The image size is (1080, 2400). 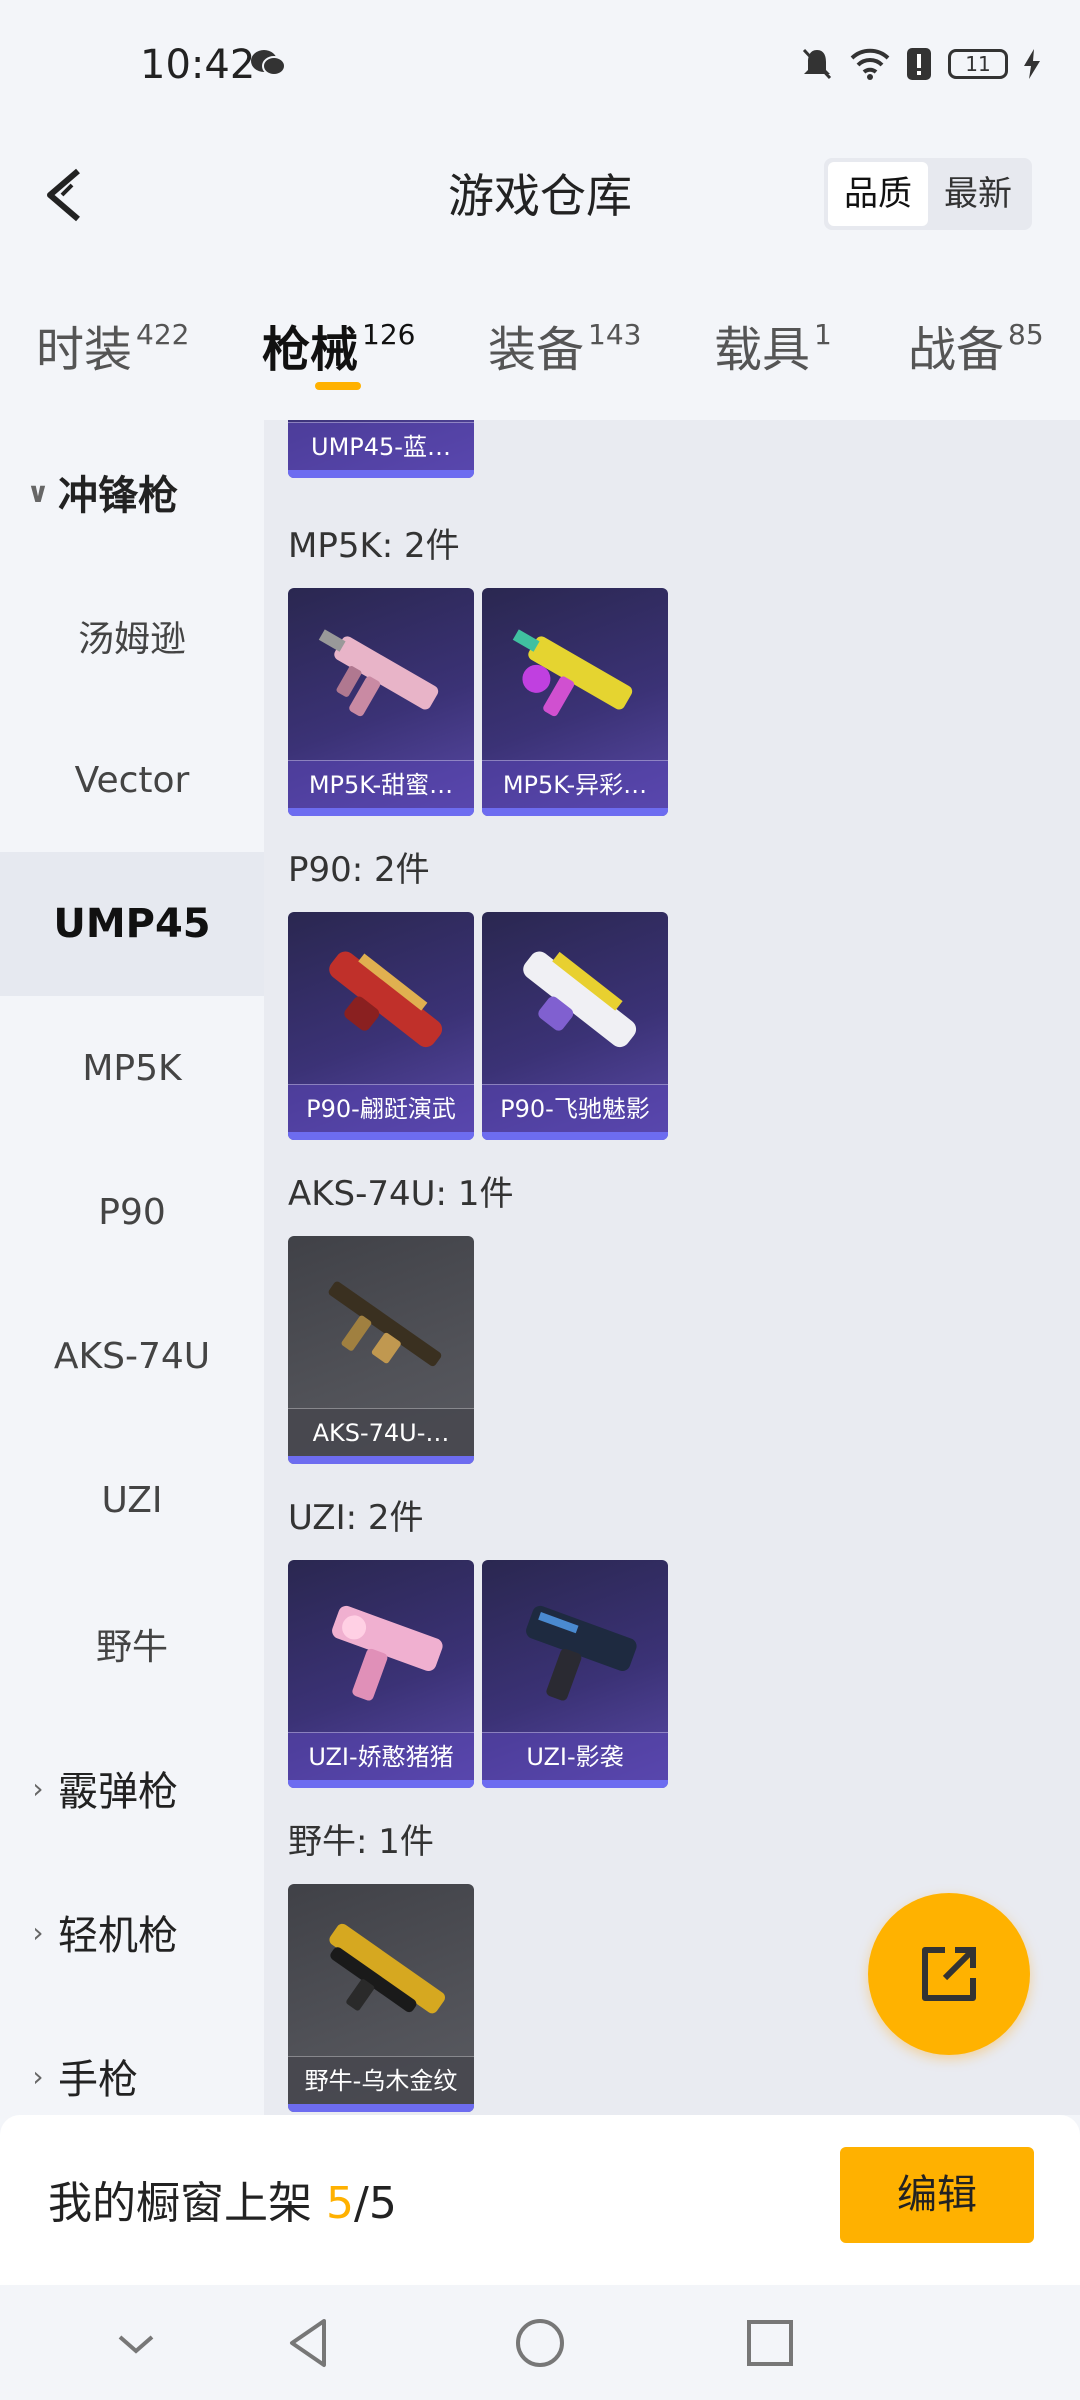 What do you see at coordinates (132, 636) in the screenshot?
I see `sidebar-item-thompson: 汤姆逊` at bounding box center [132, 636].